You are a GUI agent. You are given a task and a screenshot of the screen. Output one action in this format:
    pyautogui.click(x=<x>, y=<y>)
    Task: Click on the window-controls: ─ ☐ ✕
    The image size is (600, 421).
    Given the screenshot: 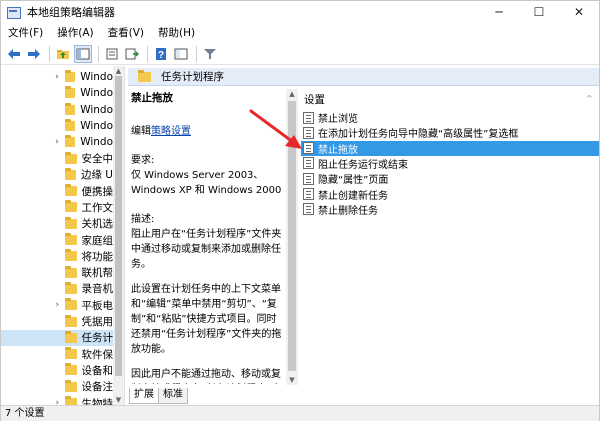 What is the action you would take?
    pyautogui.click(x=539, y=12)
    